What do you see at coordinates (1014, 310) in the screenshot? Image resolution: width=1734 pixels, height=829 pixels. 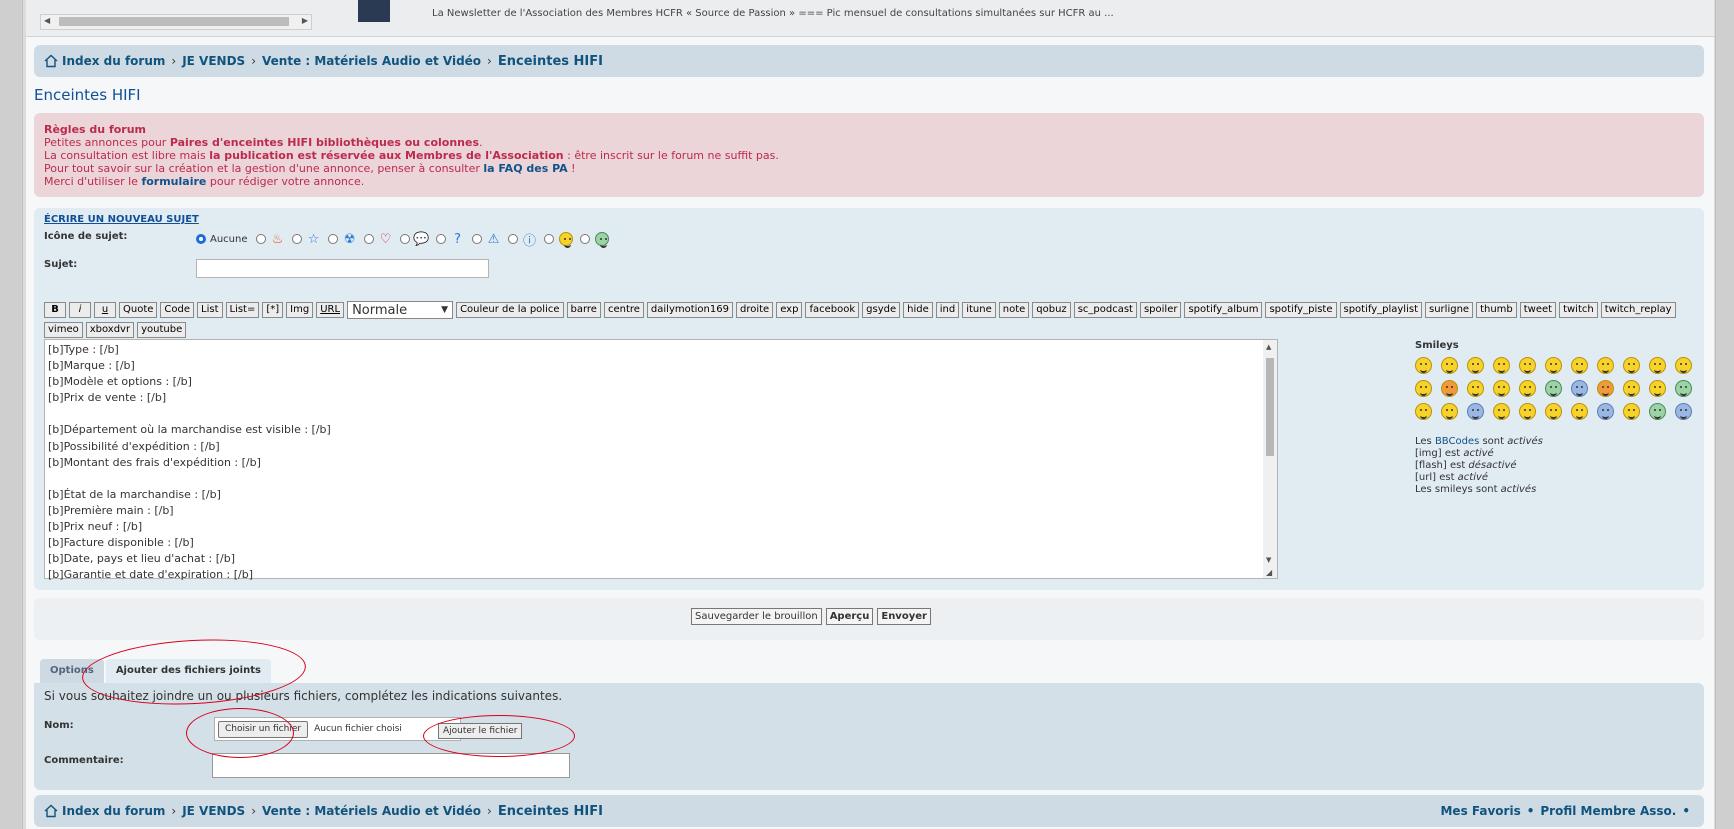 I see `bbcode-note-button: note` at bounding box center [1014, 310].